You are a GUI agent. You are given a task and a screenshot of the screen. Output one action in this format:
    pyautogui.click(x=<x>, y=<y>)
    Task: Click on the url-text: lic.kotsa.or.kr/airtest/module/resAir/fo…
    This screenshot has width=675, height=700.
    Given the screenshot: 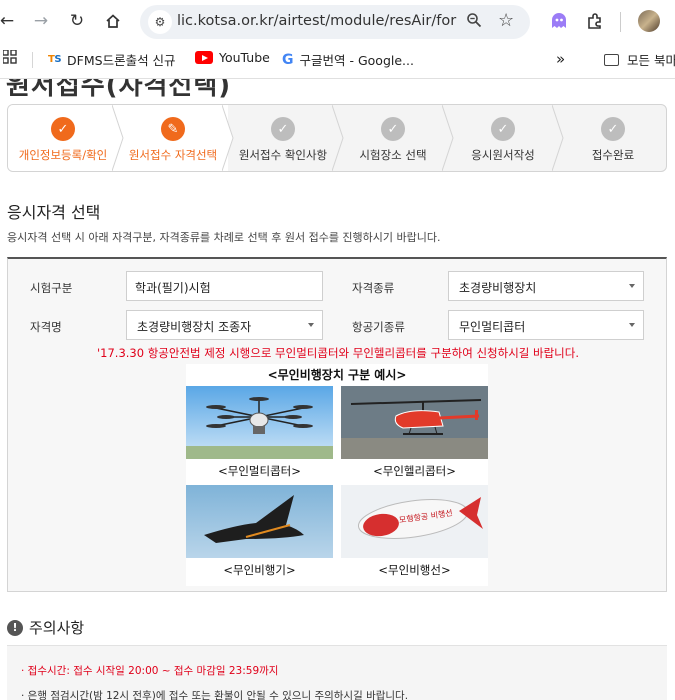 What is the action you would take?
    pyautogui.click(x=317, y=21)
    